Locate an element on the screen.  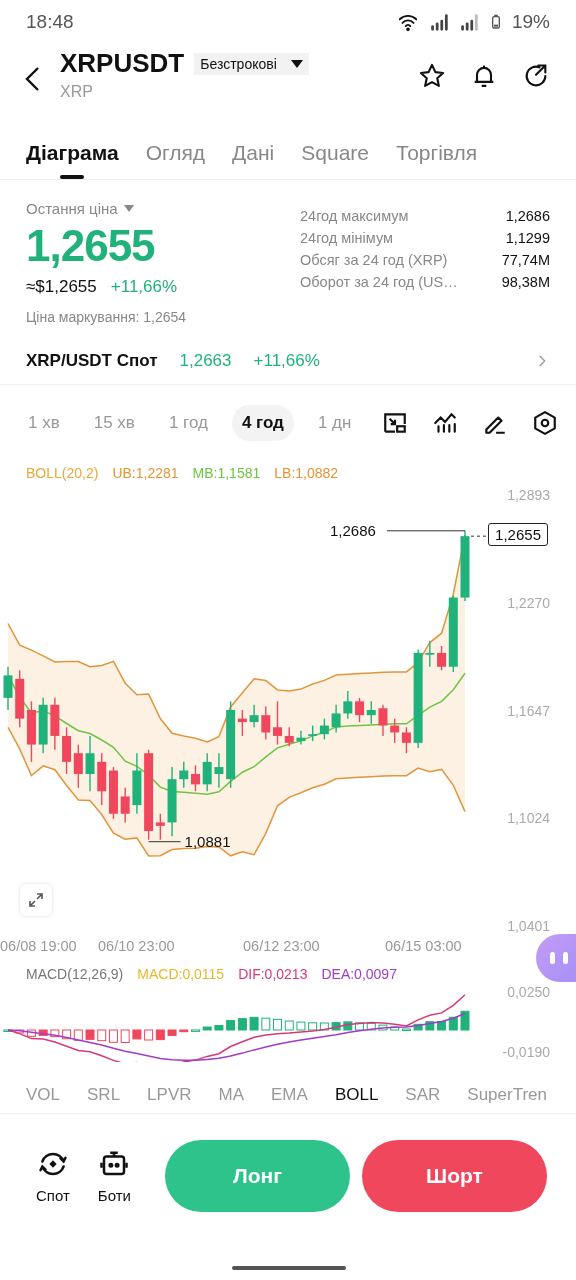
contract-type-dropdown: Безстрокові is located at coordinates (251, 63).